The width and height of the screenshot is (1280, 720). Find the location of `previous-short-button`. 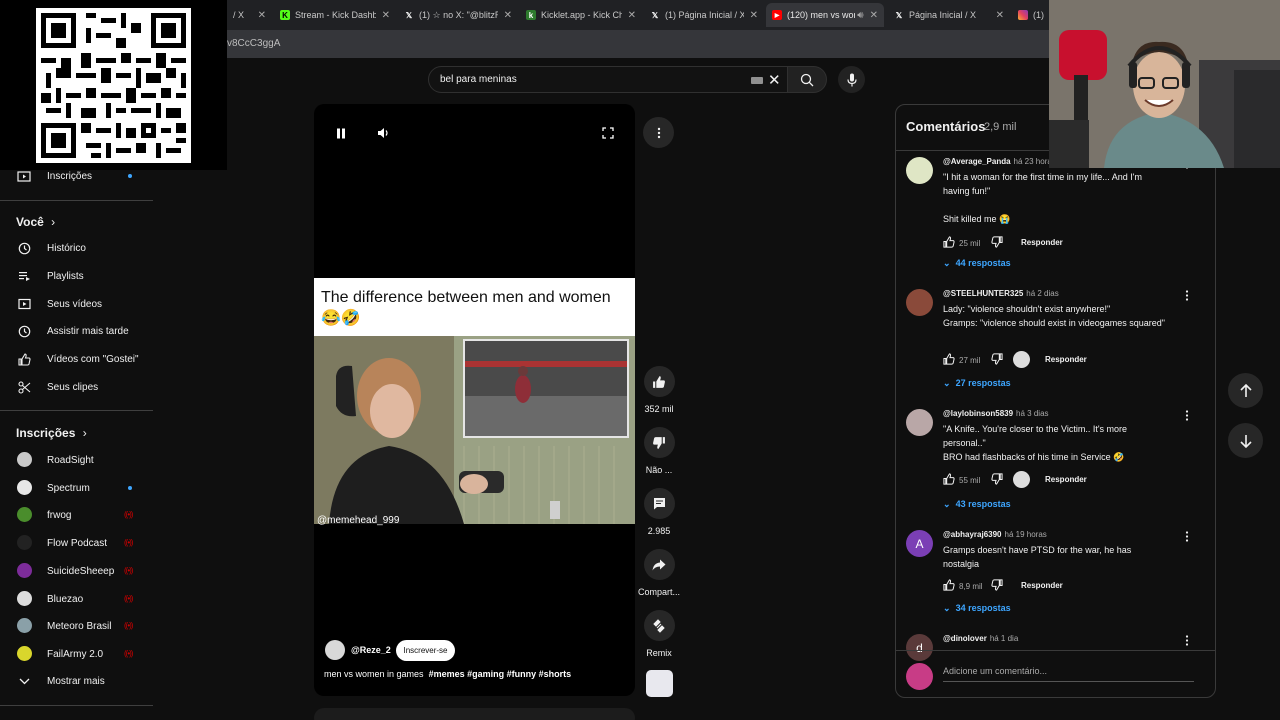

previous-short-button is located at coordinates (1245, 390).